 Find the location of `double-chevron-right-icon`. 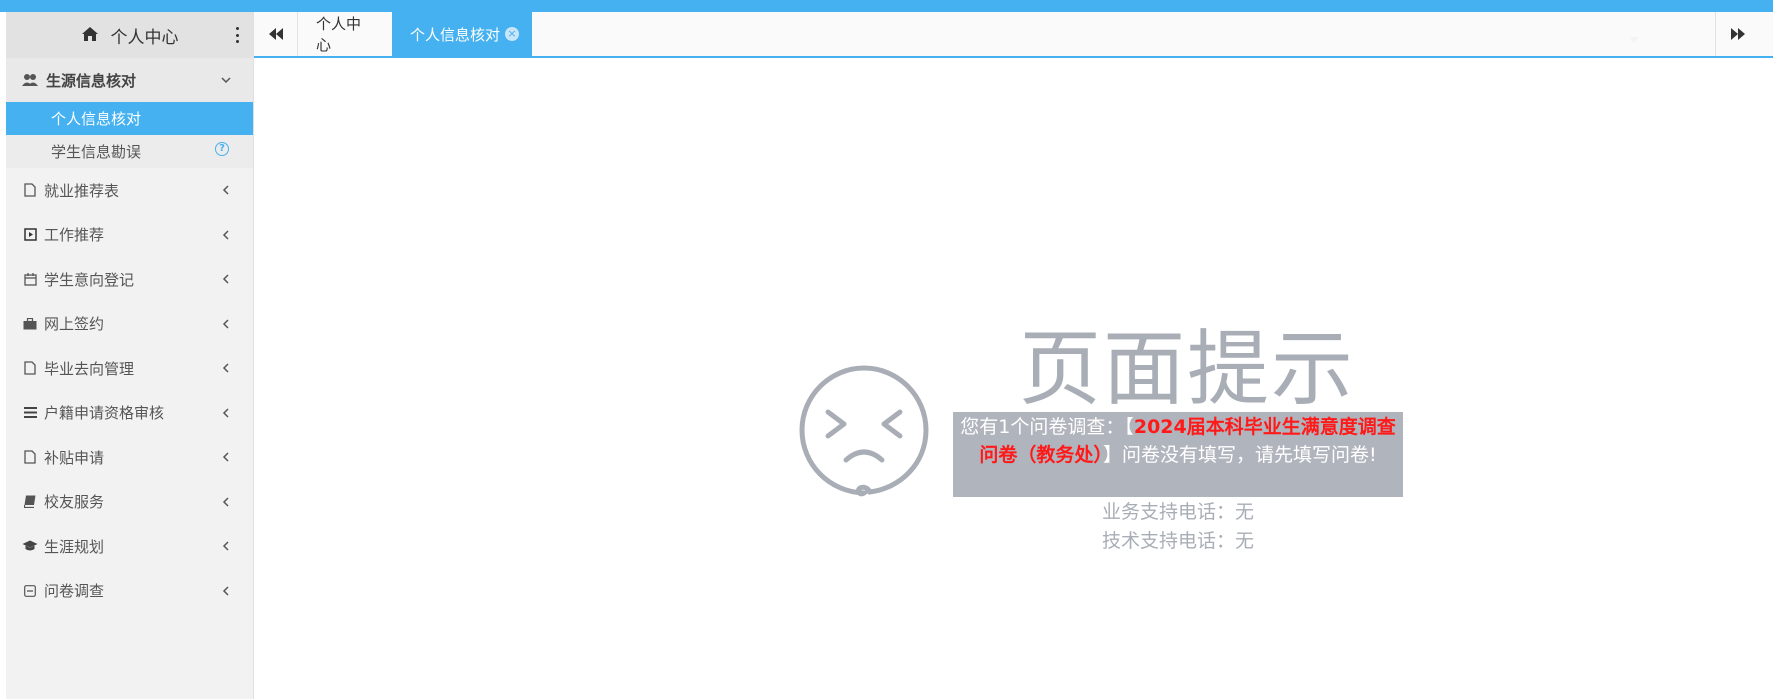

double-chevron-right-icon is located at coordinates (1737, 34).